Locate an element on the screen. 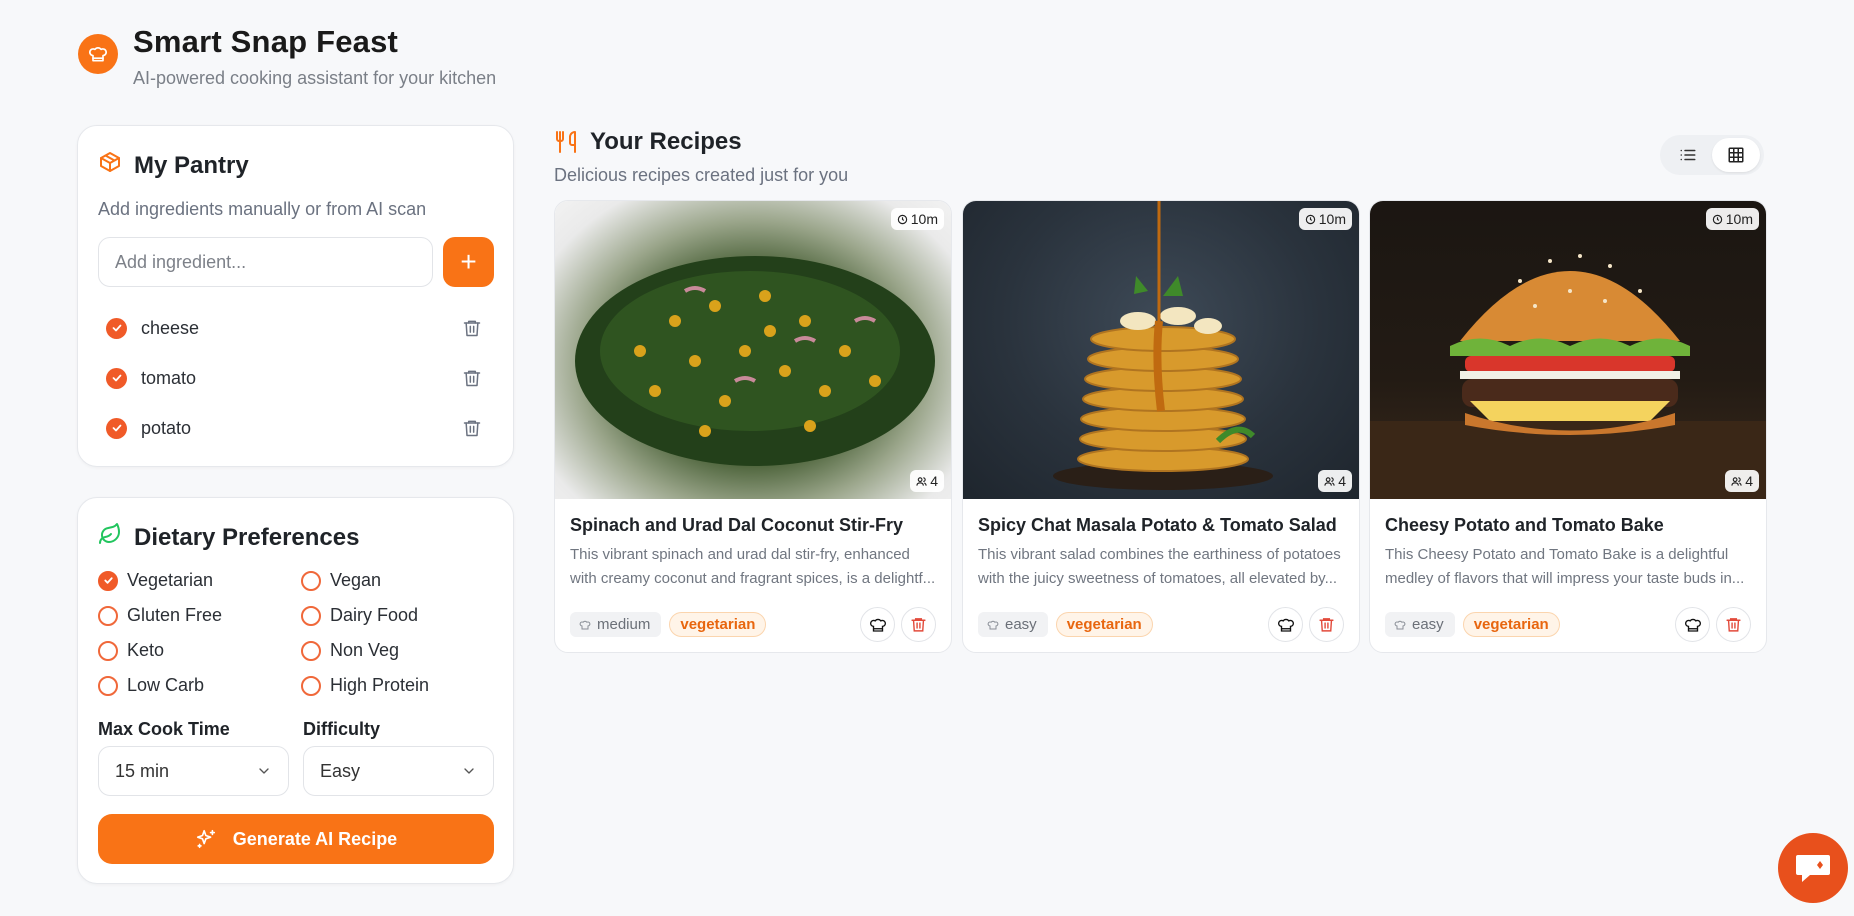  pref-option-keto: Keto is located at coordinates (199, 650).